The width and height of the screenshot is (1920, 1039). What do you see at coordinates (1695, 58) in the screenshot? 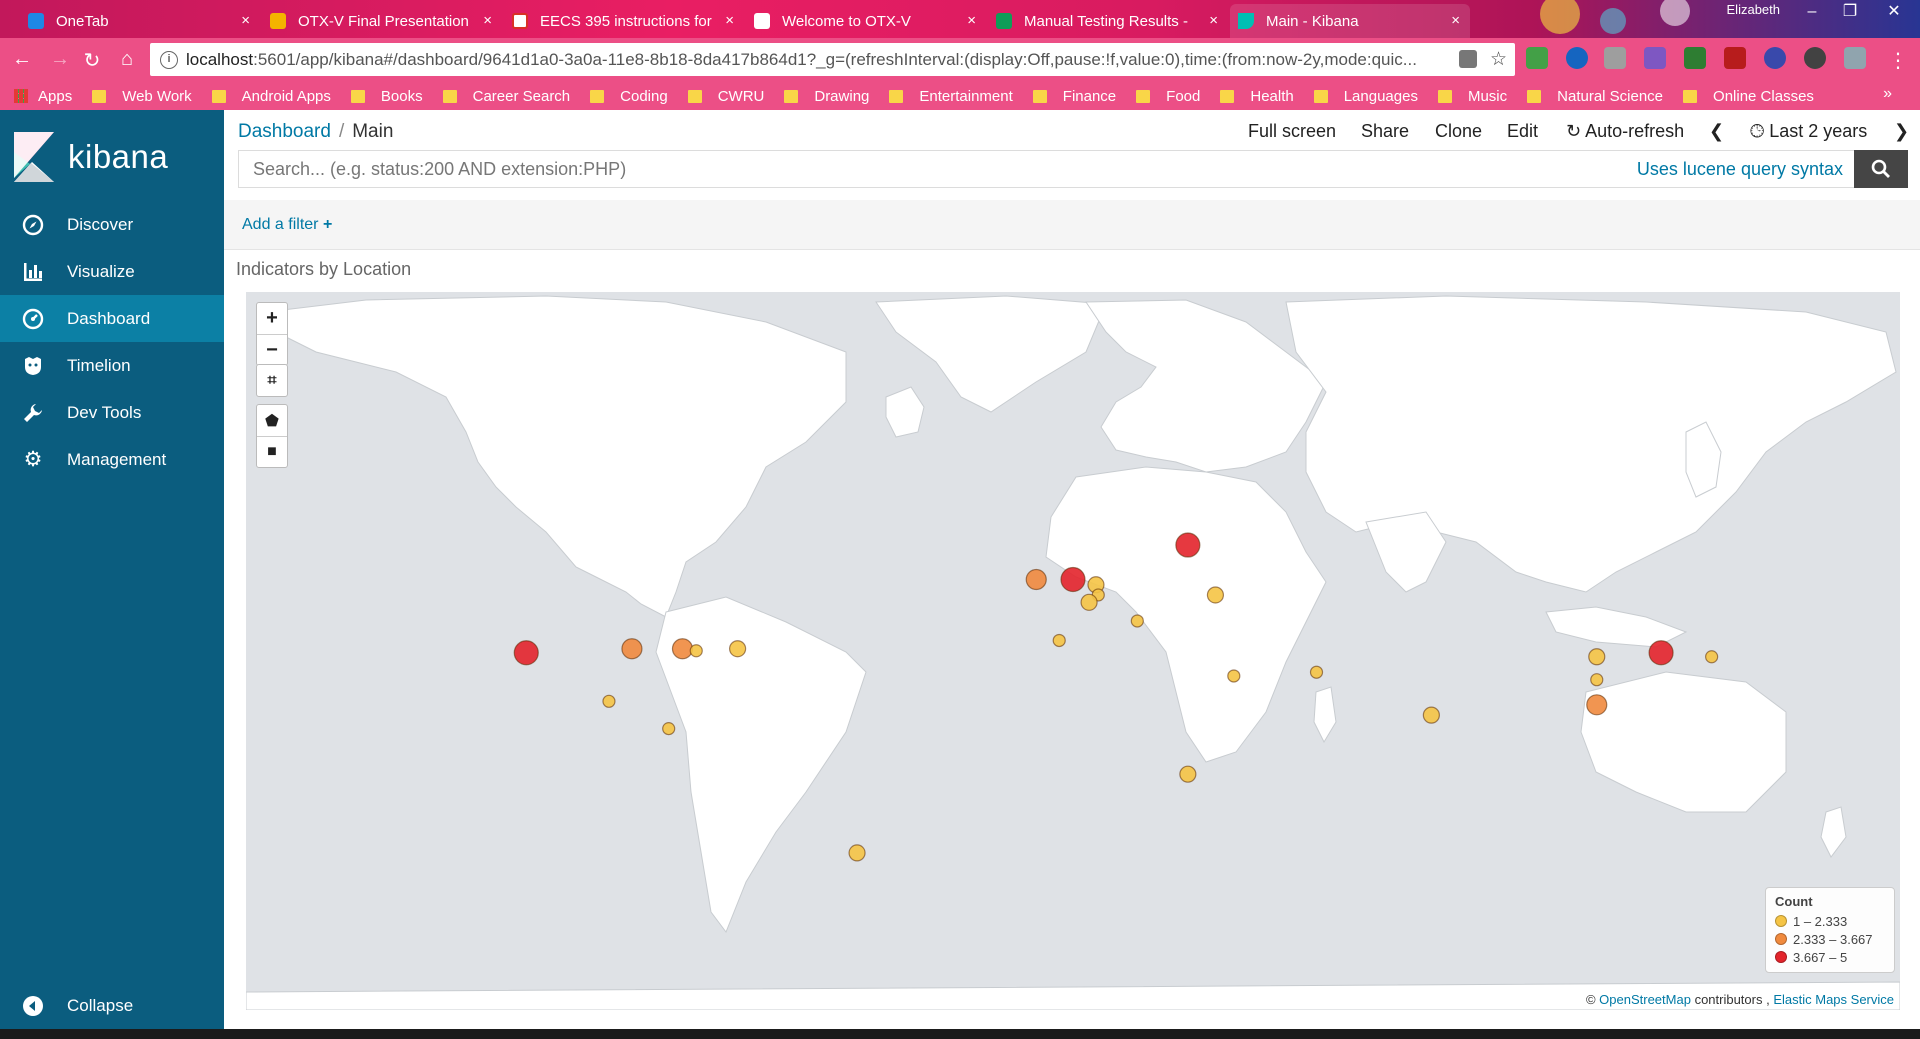
I see `extension-pushbullet-icon` at bounding box center [1695, 58].